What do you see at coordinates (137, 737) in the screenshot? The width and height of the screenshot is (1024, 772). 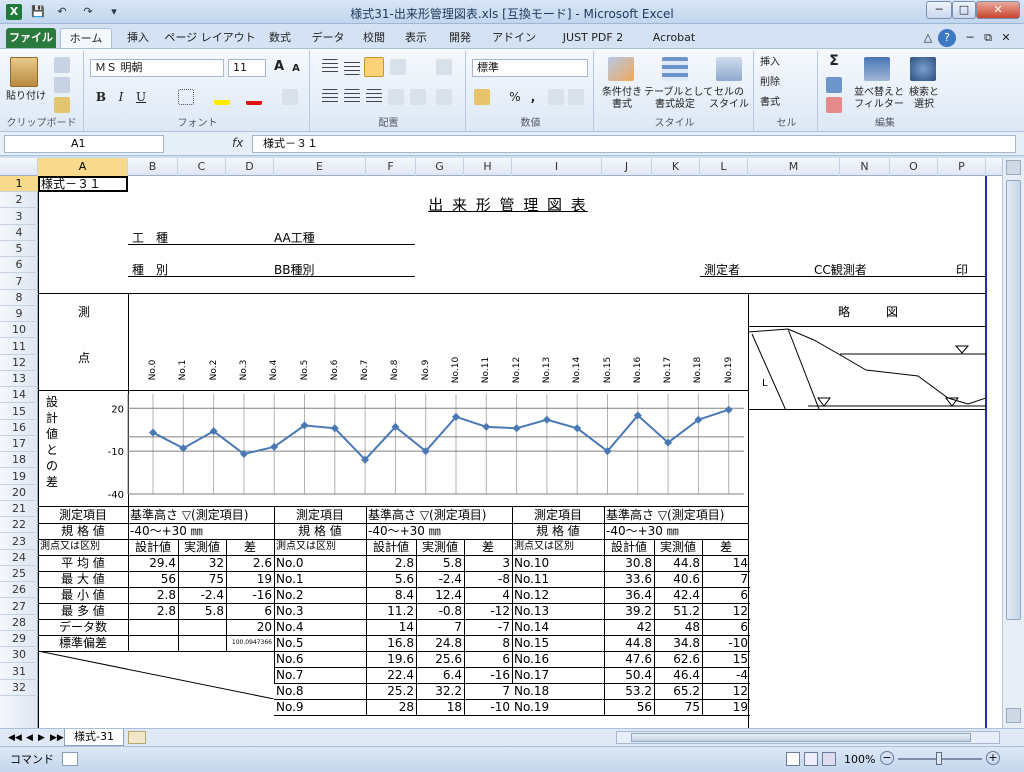 I see `insert-sheet-icon` at bounding box center [137, 737].